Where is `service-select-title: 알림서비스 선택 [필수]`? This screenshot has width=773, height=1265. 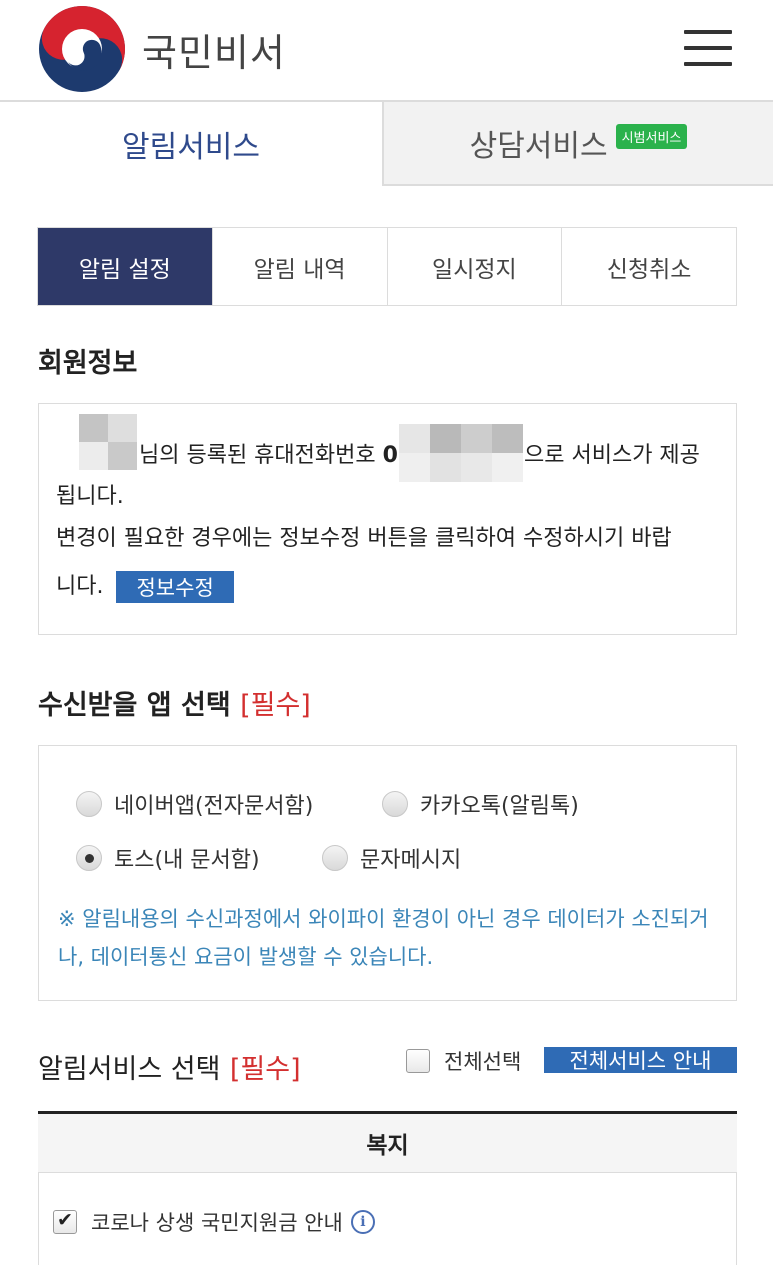 service-select-title: 알림서비스 선택 [필수] is located at coordinates (169, 1066).